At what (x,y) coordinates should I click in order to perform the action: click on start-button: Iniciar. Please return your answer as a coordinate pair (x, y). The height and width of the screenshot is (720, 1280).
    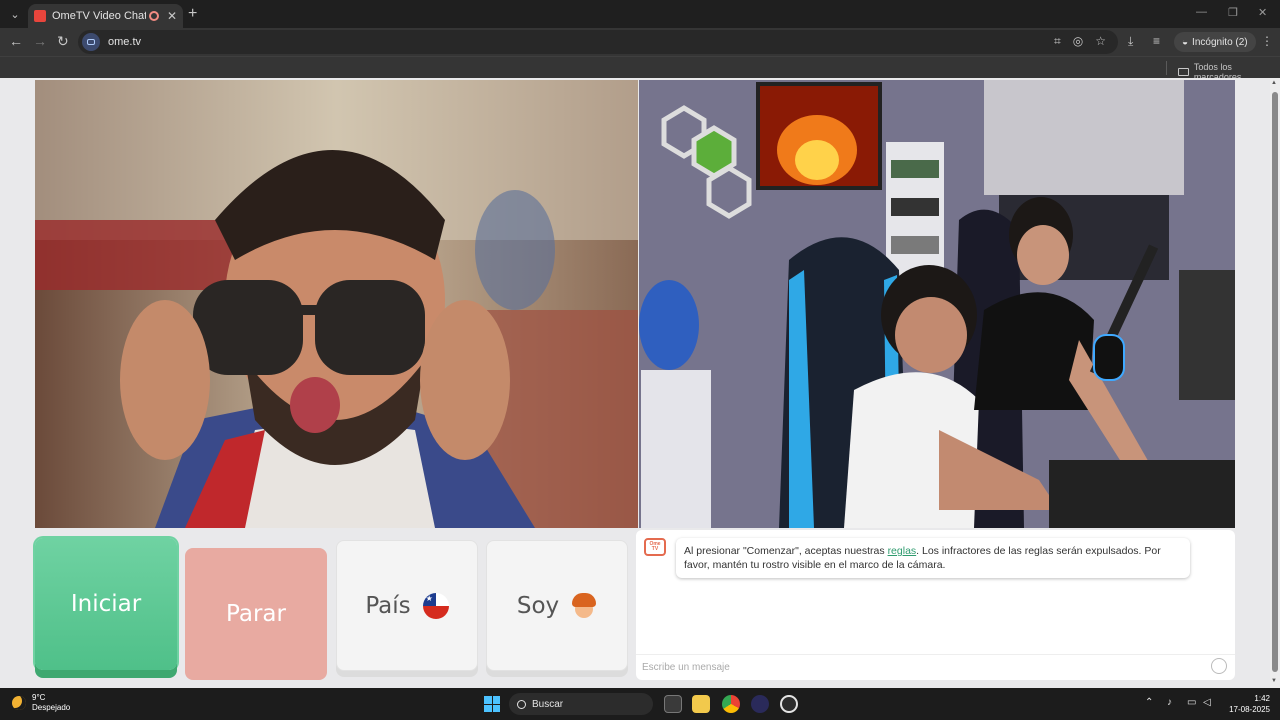
    Looking at the image, I should click on (106, 604).